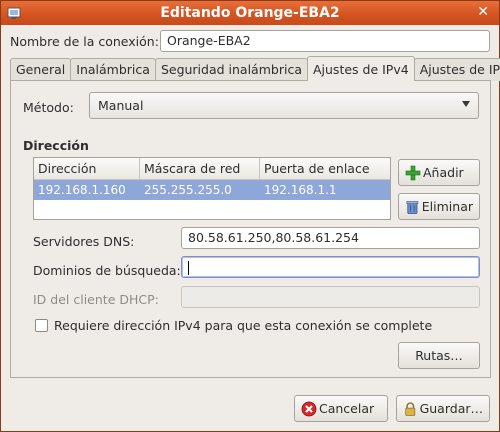 The image size is (500, 432). I want to click on cancel-label: Cancelar, so click(347, 408).